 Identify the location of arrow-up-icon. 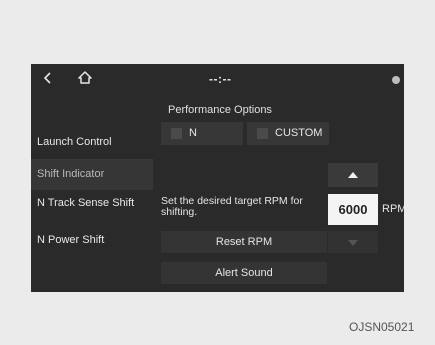
(353, 175).